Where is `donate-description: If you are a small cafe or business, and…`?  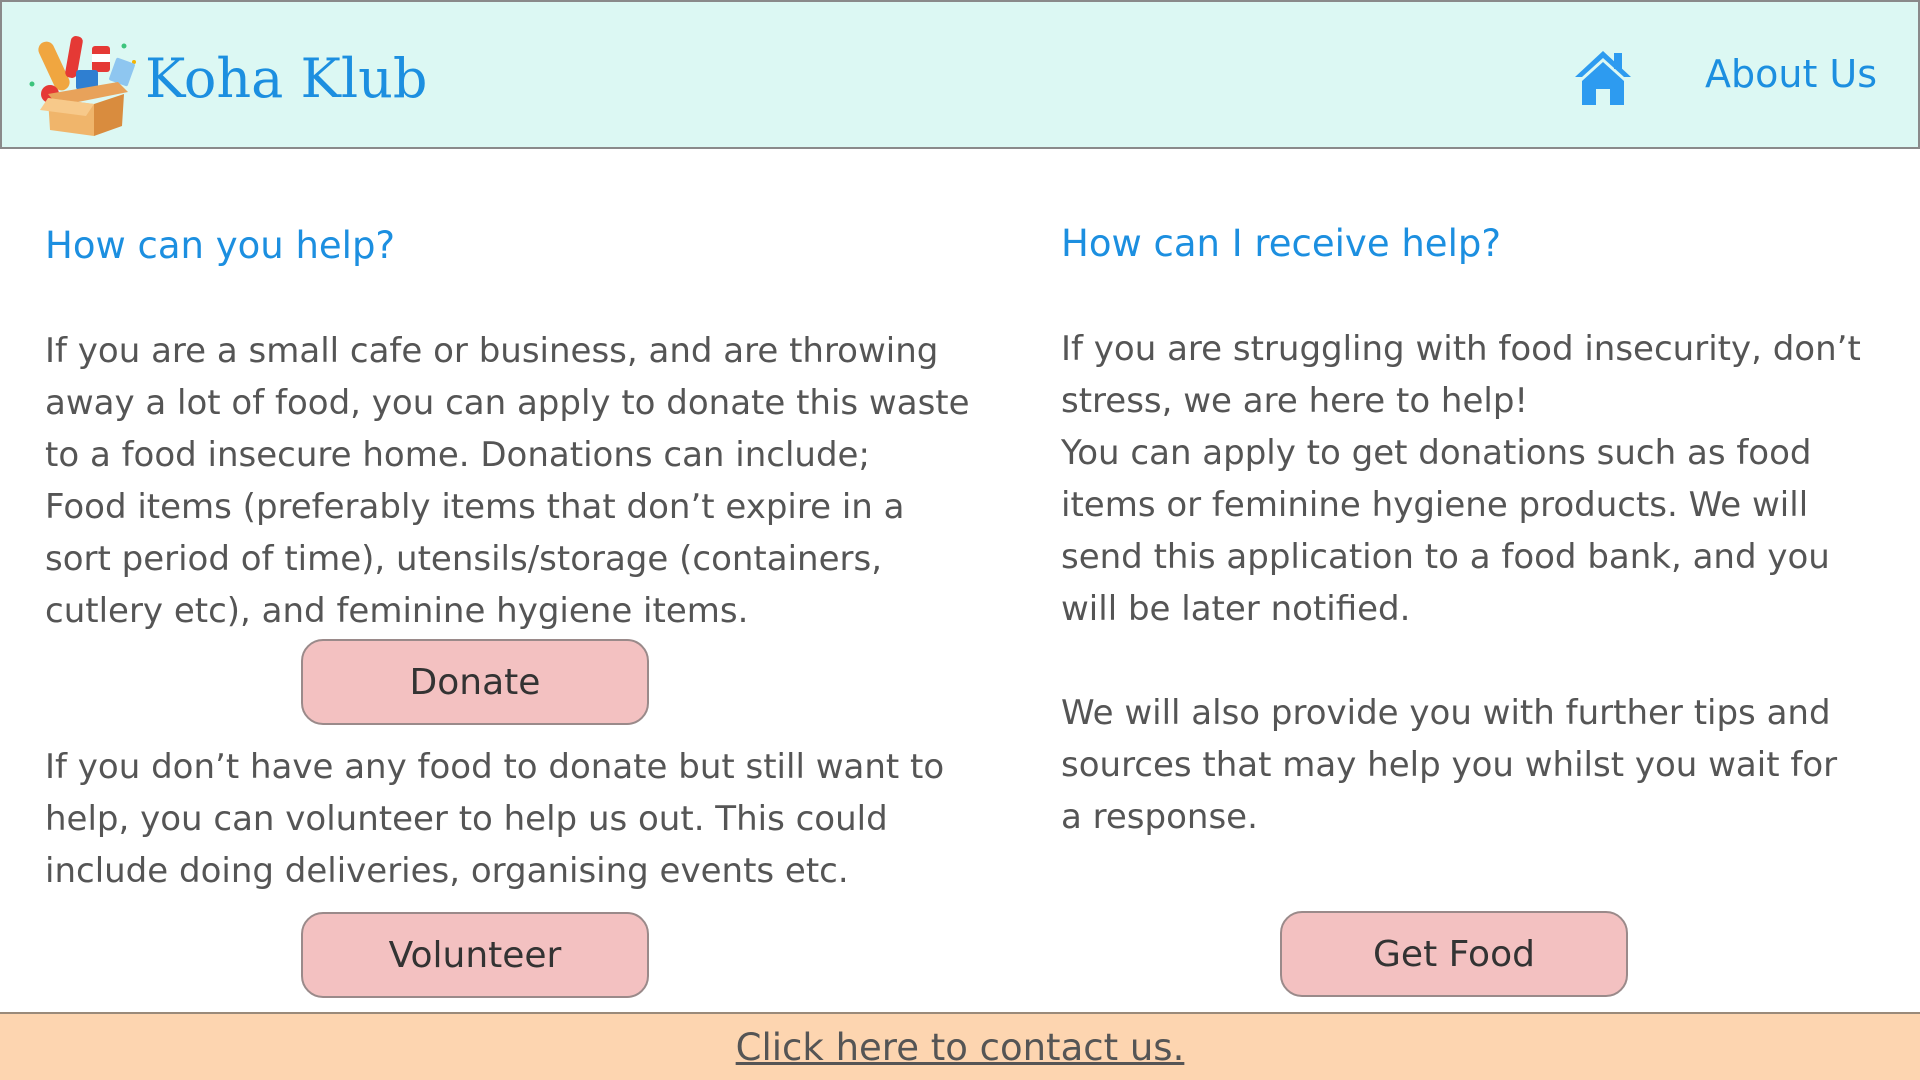
donate-description: If you are a small cafe or business, and… is located at coordinates (507, 481).